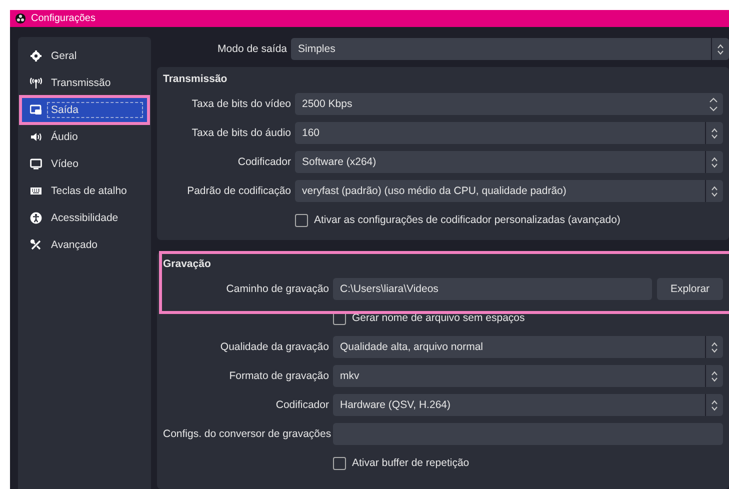  I want to click on dropdown: mkv, so click(528, 376).